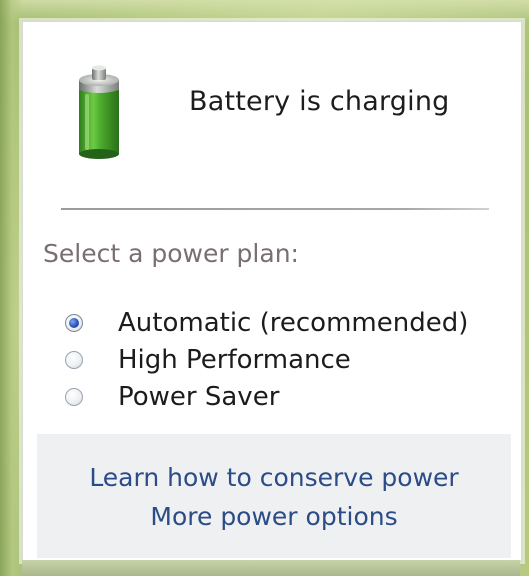 Image resolution: width=529 pixels, height=576 pixels. Describe the element at coordinates (234, 359) in the screenshot. I see `power-plan-label: High Performance` at that location.